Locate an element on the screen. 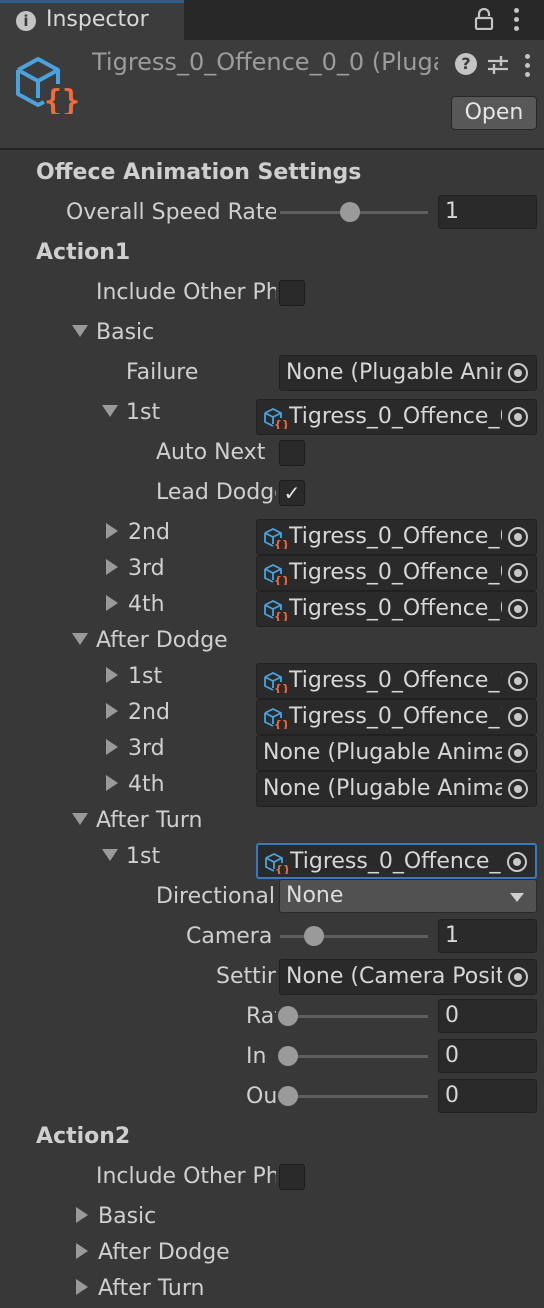 The height and width of the screenshot is (1308, 544). after-dodge-4th-object-field: None (Plugable Animation Settings) is located at coordinates (396, 789).